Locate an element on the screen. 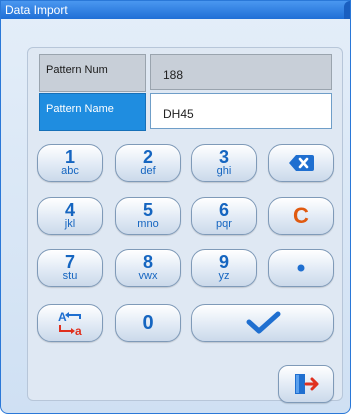  checkmark-icon is located at coordinates (262, 323).